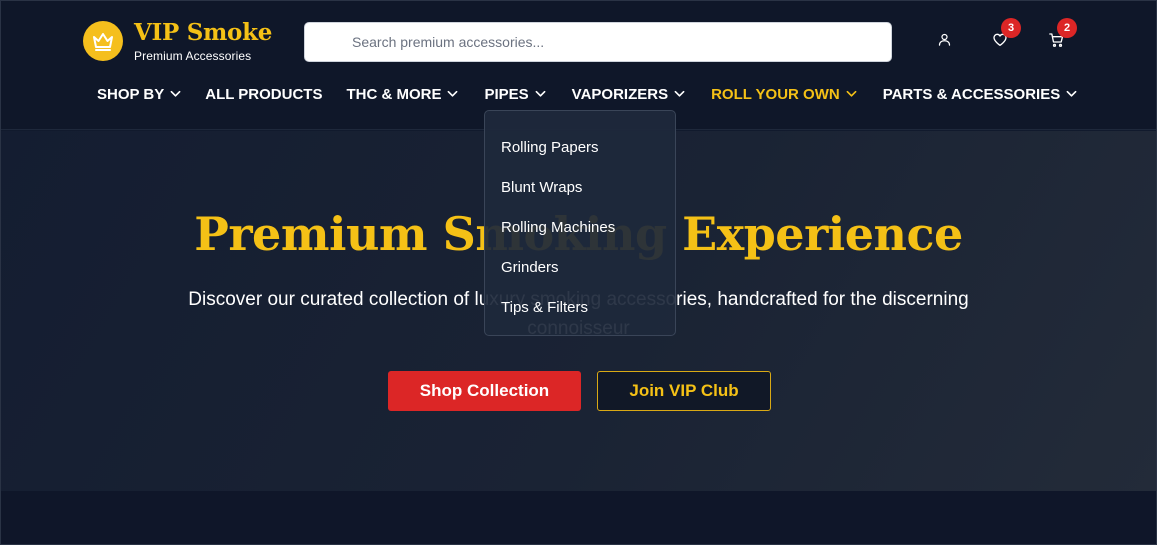  I want to click on dropdown-item-grinders: Grinders, so click(580, 268).